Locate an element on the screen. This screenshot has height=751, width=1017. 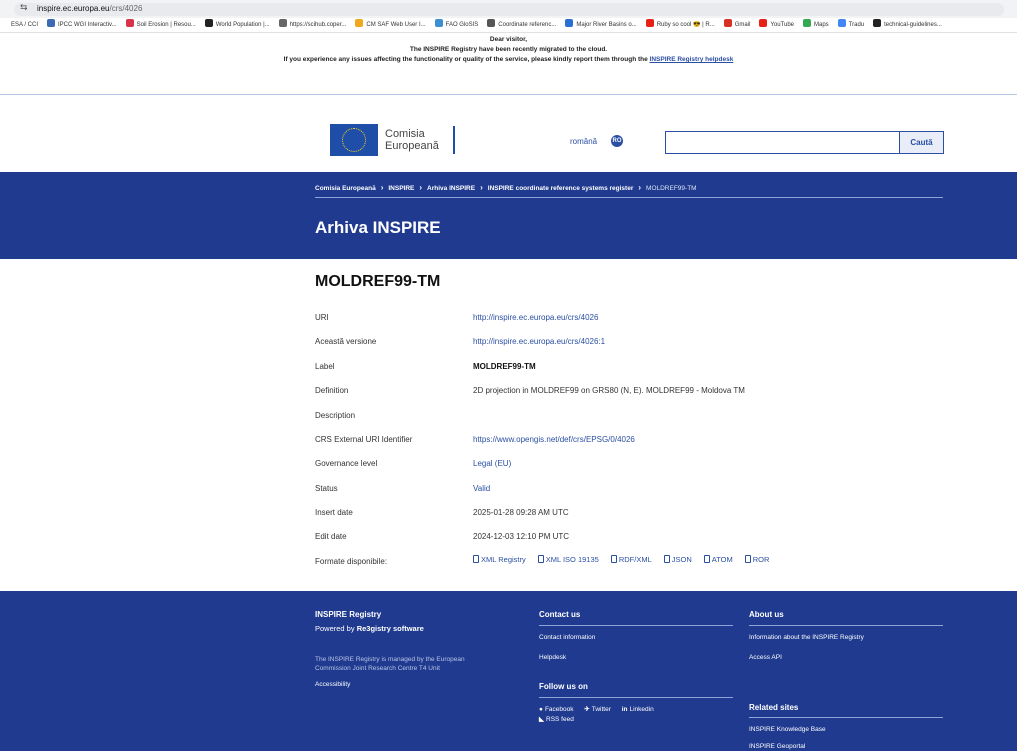
format-link: RDF/XML is located at coordinates (631, 559).